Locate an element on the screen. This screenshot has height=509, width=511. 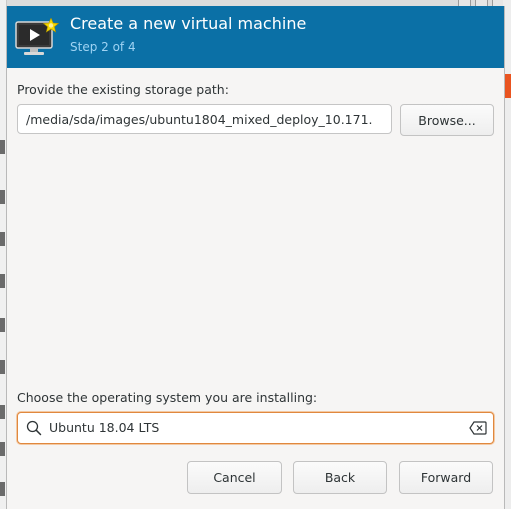
clear-icon is located at coordinates (478, 428).